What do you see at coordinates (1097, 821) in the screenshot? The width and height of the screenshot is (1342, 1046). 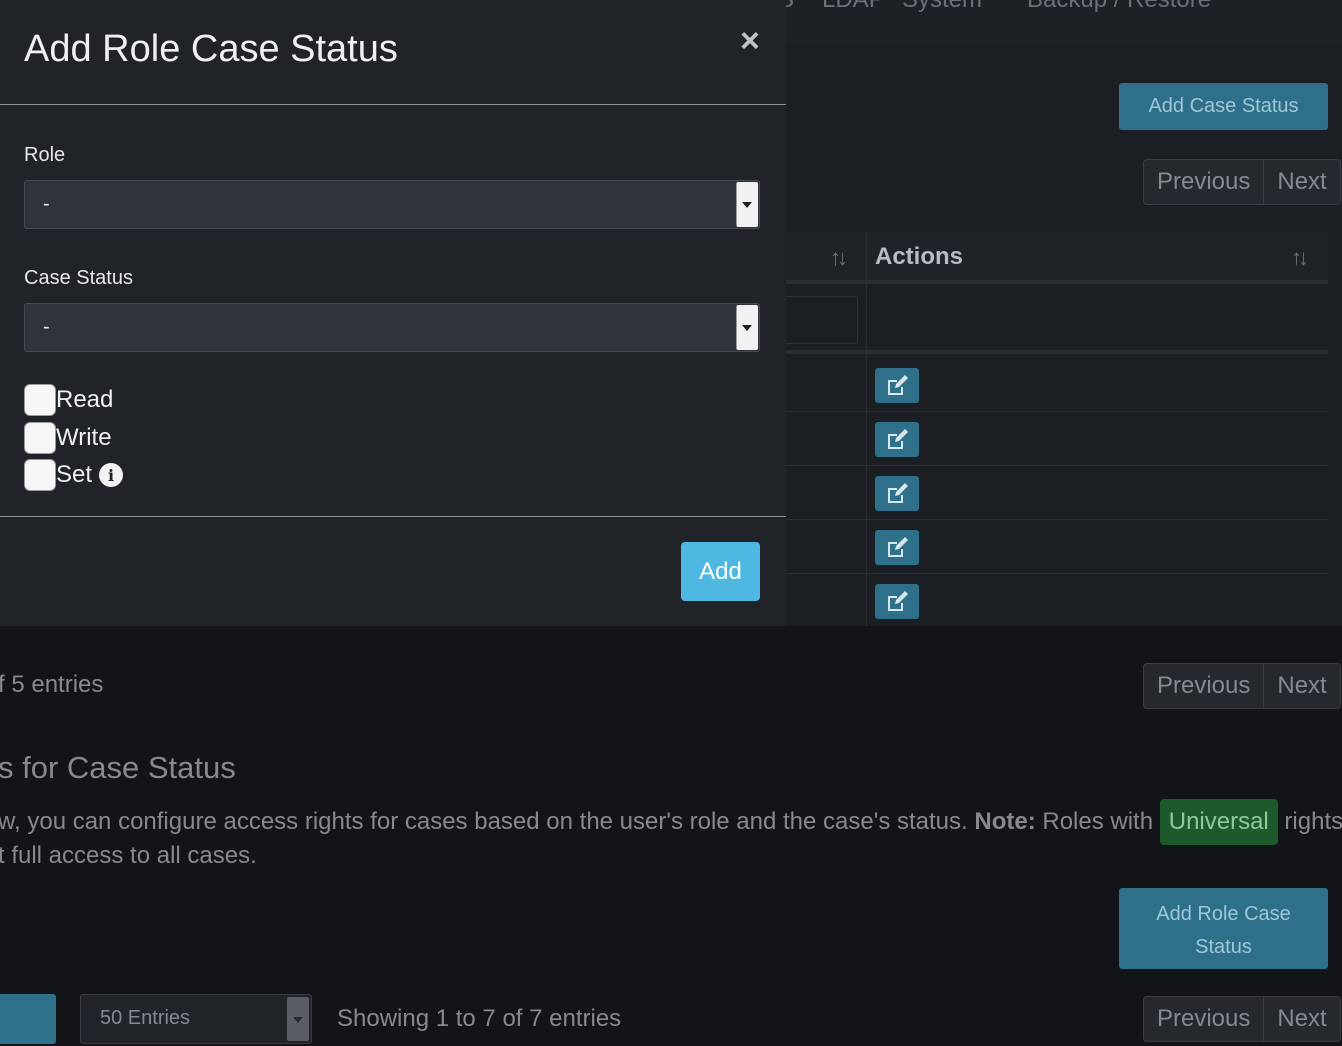 I see `description-text: Roles with` at bounding box center [1097, 821].